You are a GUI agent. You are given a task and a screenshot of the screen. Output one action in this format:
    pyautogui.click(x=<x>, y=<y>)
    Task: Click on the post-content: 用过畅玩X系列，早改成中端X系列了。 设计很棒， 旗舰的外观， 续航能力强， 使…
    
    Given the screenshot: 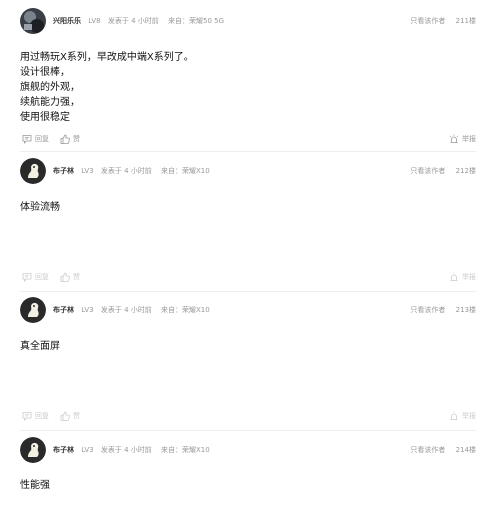 What is the action you would take?
    pyautogui.click(x=107, y=87)
    